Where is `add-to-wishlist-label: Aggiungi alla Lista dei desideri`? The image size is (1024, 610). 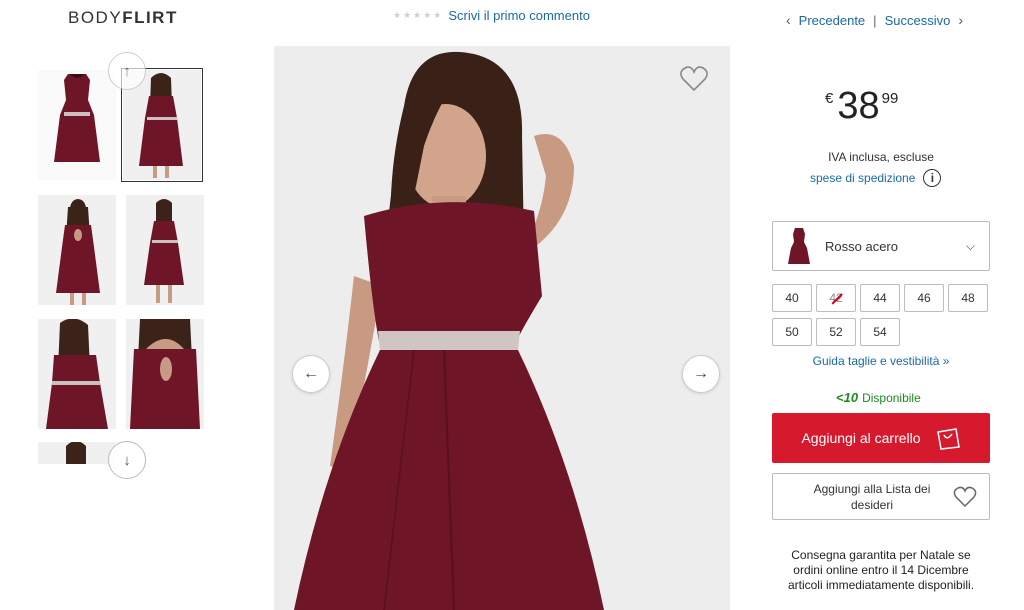
add-to-wishlist-label: Aggiungi alla Lista dei desideri is located at coordinates (863, 497).